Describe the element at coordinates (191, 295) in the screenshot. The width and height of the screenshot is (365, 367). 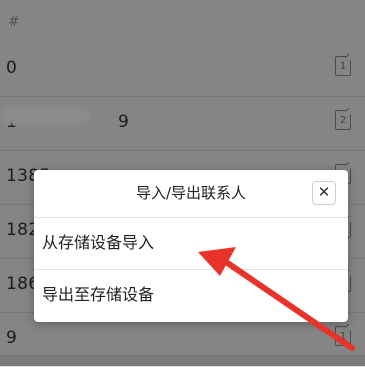
I see `export-to-storage-option: 导出至存储设备` at that location.